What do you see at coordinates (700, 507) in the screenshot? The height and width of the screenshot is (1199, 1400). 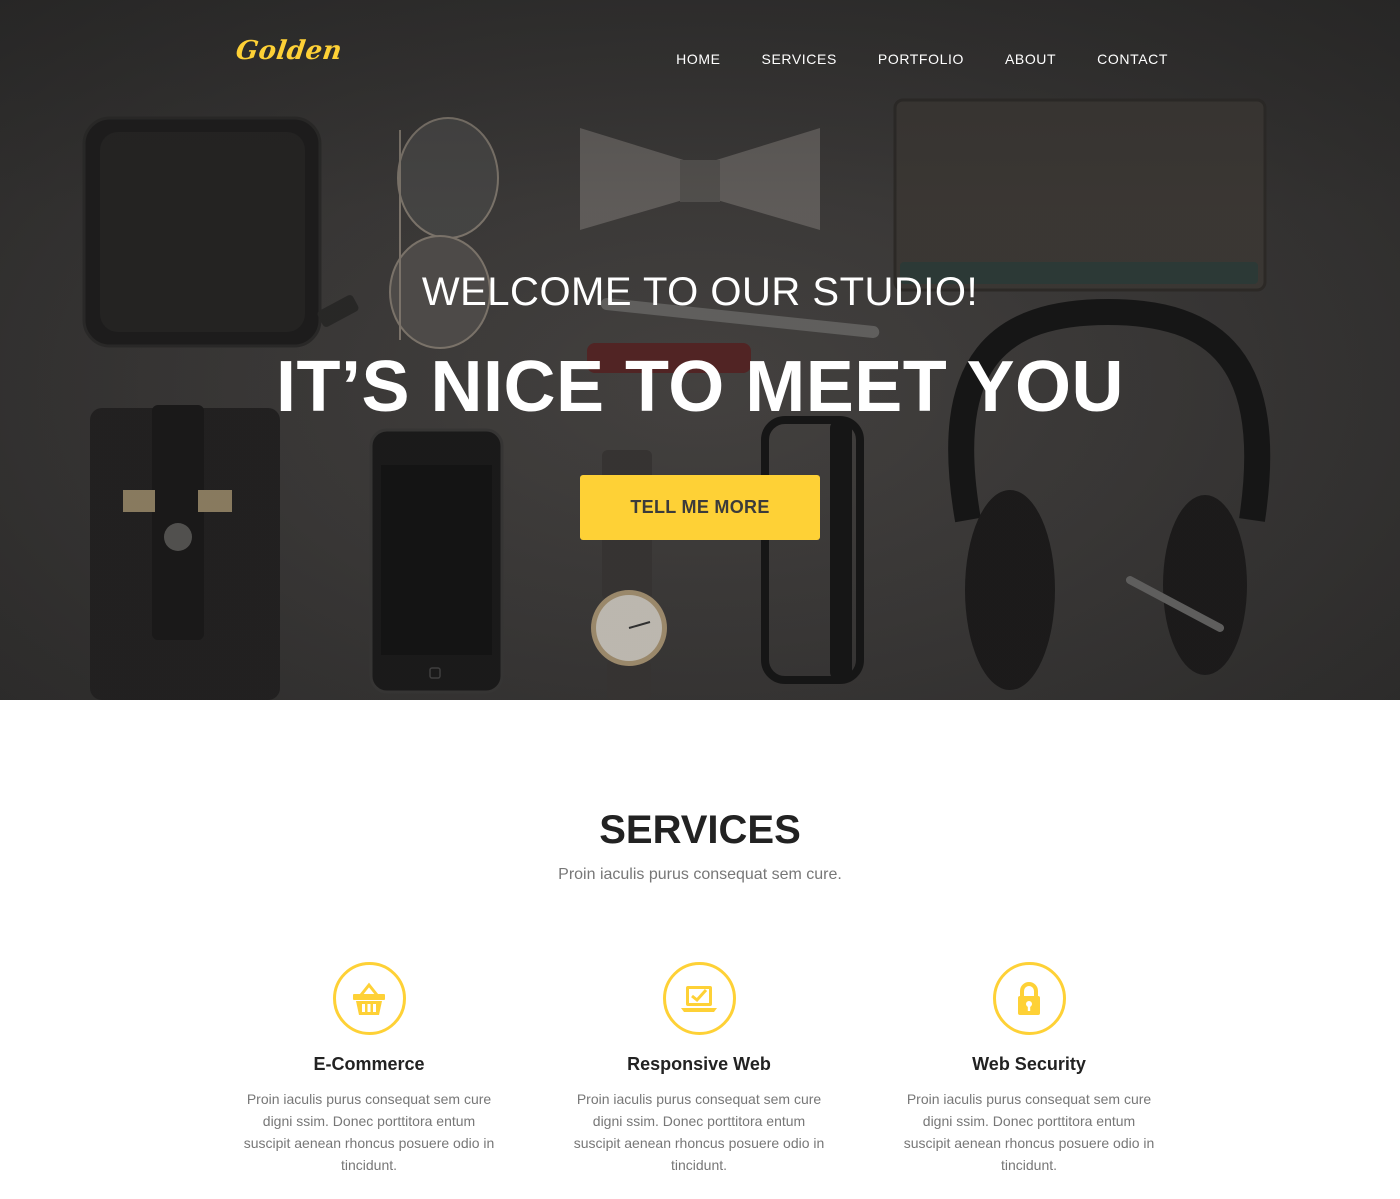 I see `tell-me-more-button: TELL ME MORE` at bounding box center [700, 507].